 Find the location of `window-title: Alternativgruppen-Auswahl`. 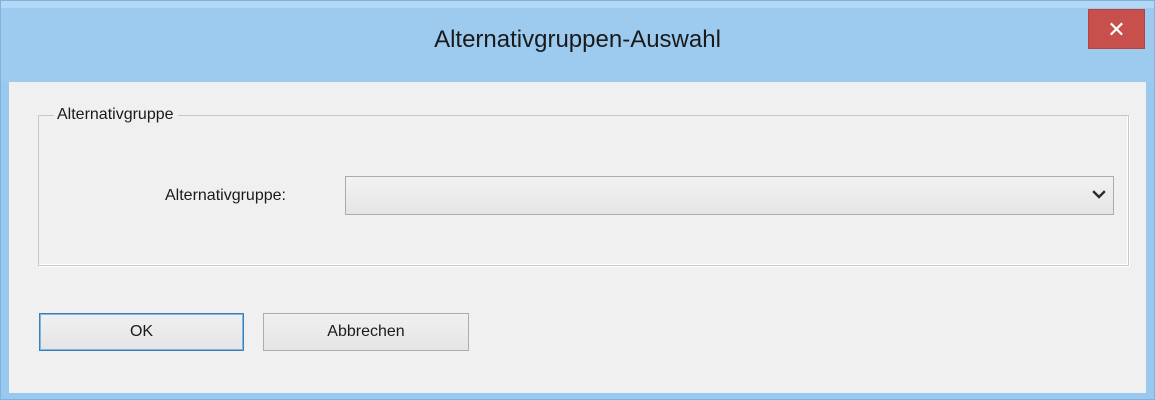

window-title: Alternativgruppen-Auswahl is located at coordinates (577, 39).